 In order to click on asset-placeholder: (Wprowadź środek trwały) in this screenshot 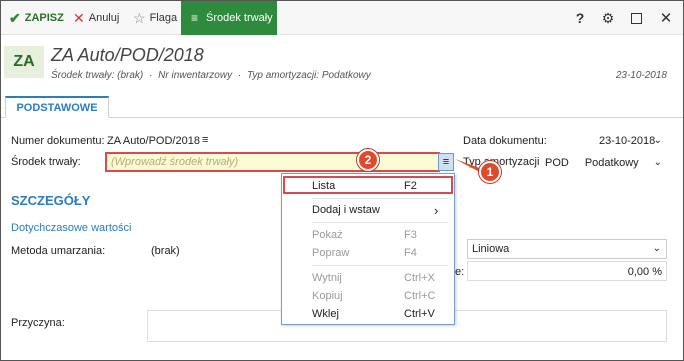, I will do `click(175, 162)`.